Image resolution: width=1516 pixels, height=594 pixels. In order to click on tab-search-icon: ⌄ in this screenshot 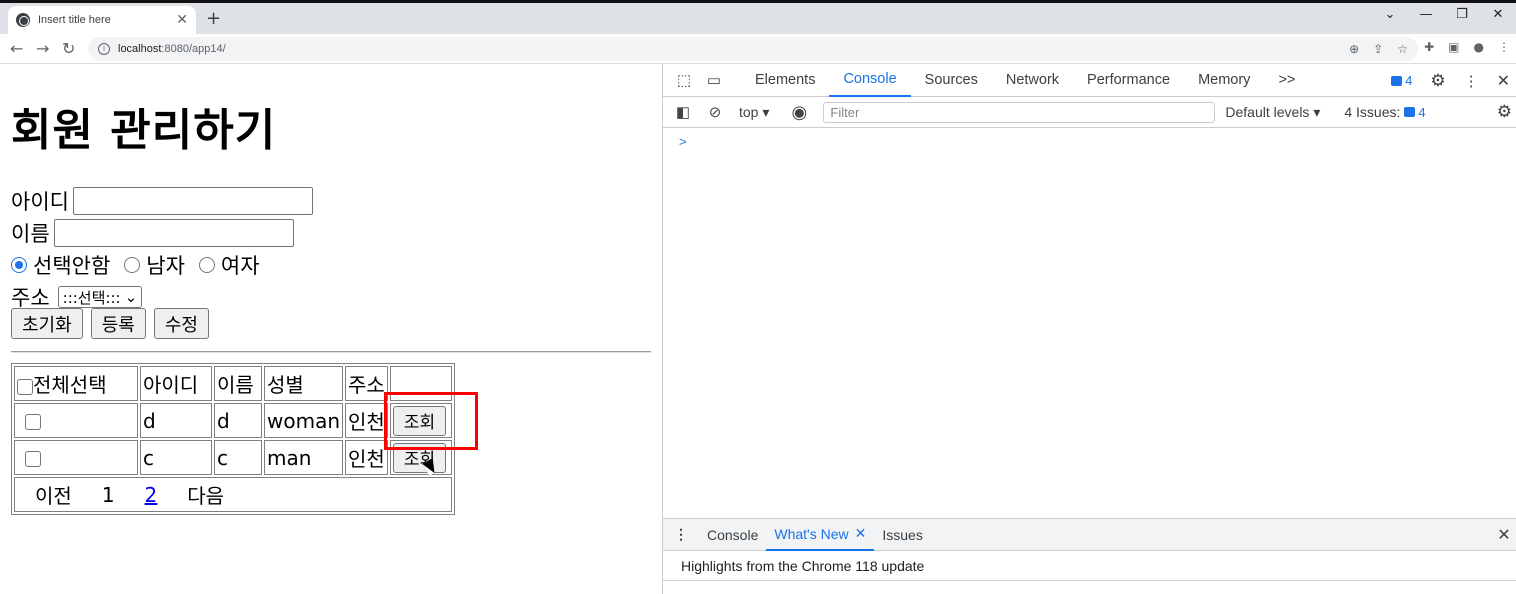, I will do `click(1390, 14)`.